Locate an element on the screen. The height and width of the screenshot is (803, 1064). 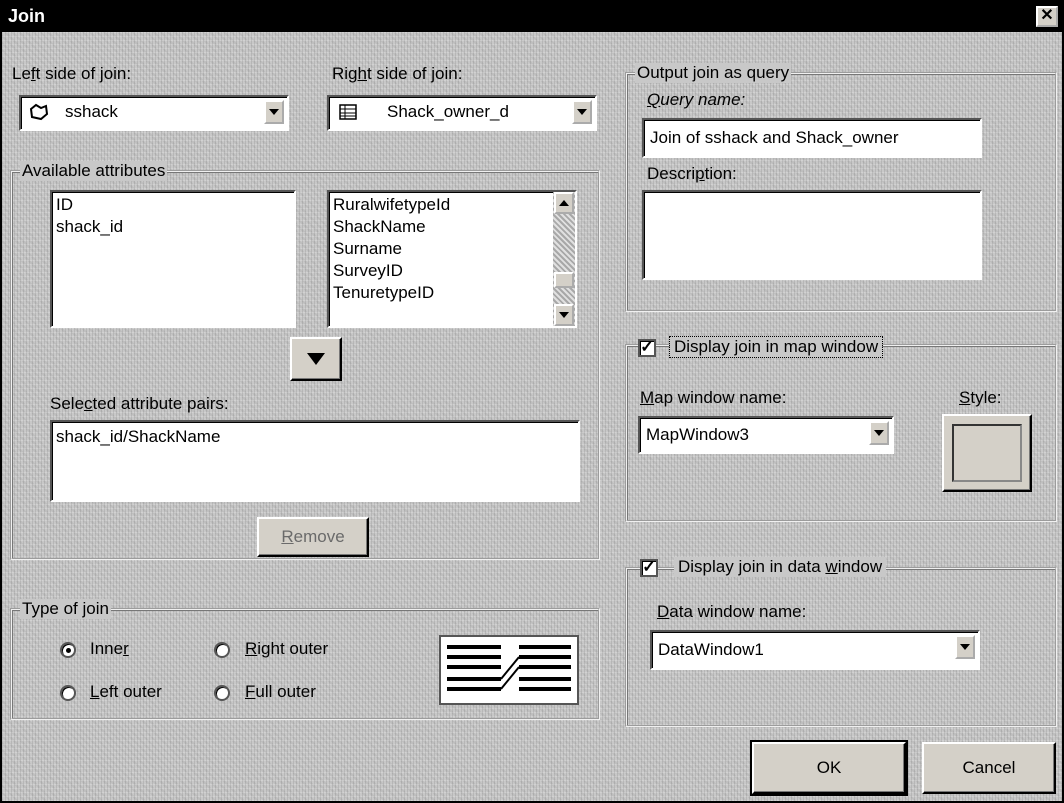
map-window-combo: MapWindow3 is located at coordinates (766, 435).